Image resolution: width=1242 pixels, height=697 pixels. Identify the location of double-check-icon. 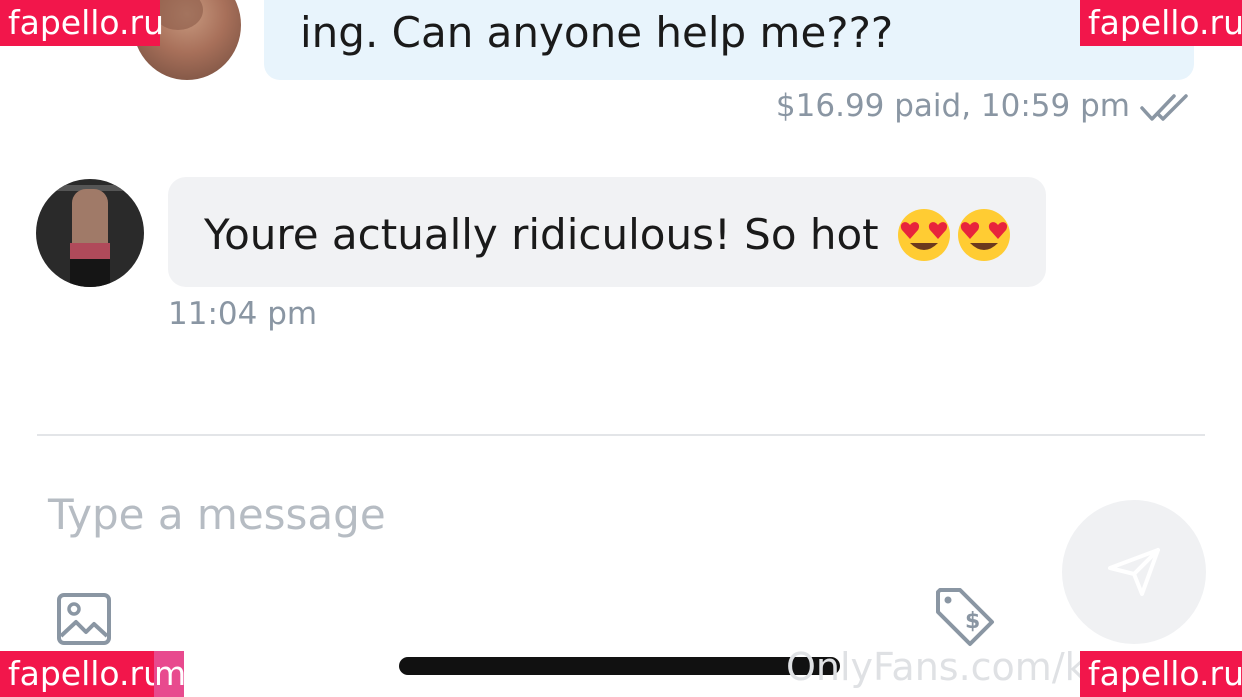
(1164, 107).